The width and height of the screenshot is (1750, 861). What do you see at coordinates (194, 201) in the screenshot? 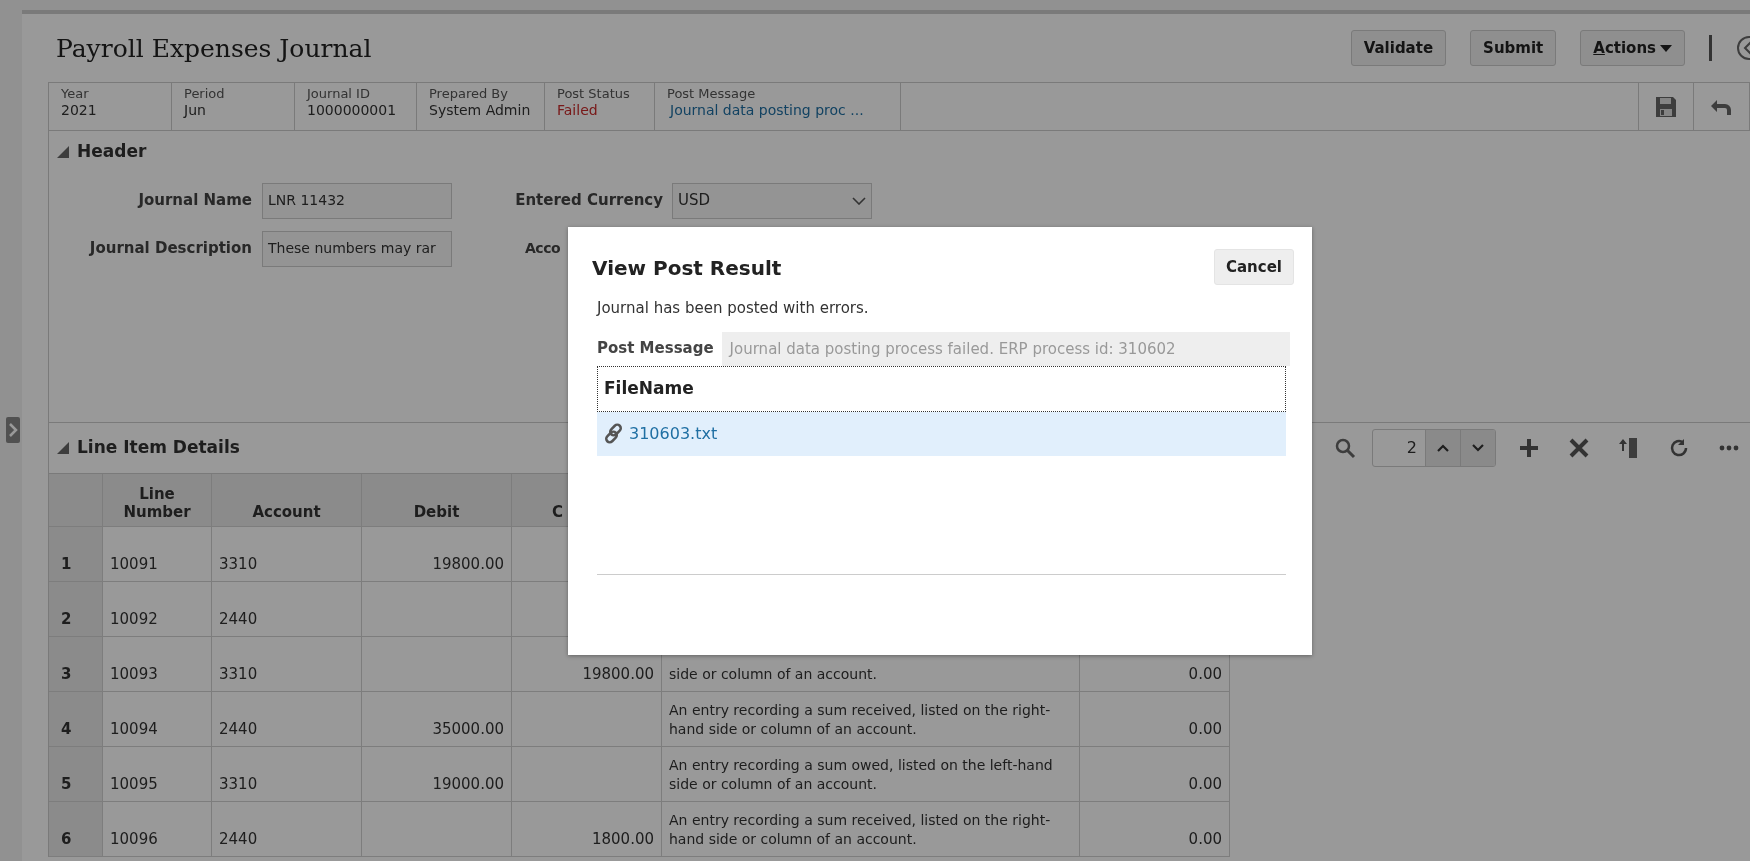
I see `field-label: Journal Name` at bounding box center [194, 201].